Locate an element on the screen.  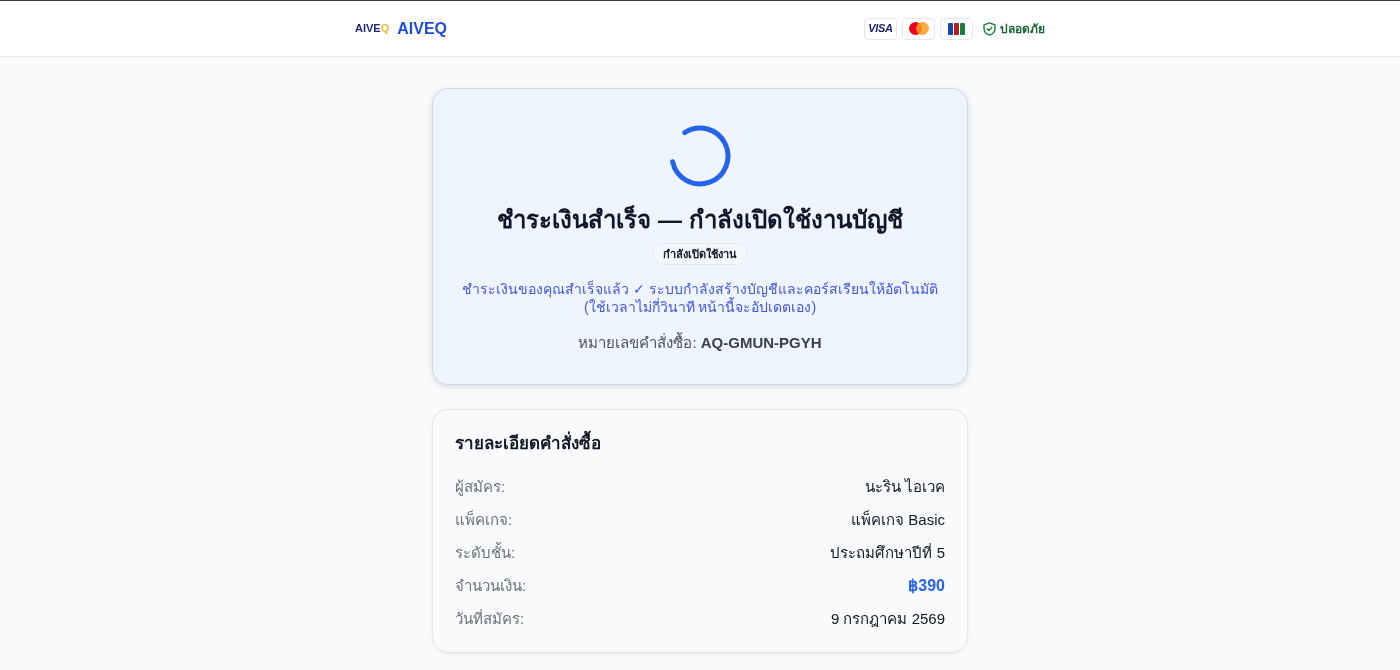
order-number: หมายเลขคำสั่งซื้อ: AQ-GMUN-PGYH is located at coordinates (700, 342).